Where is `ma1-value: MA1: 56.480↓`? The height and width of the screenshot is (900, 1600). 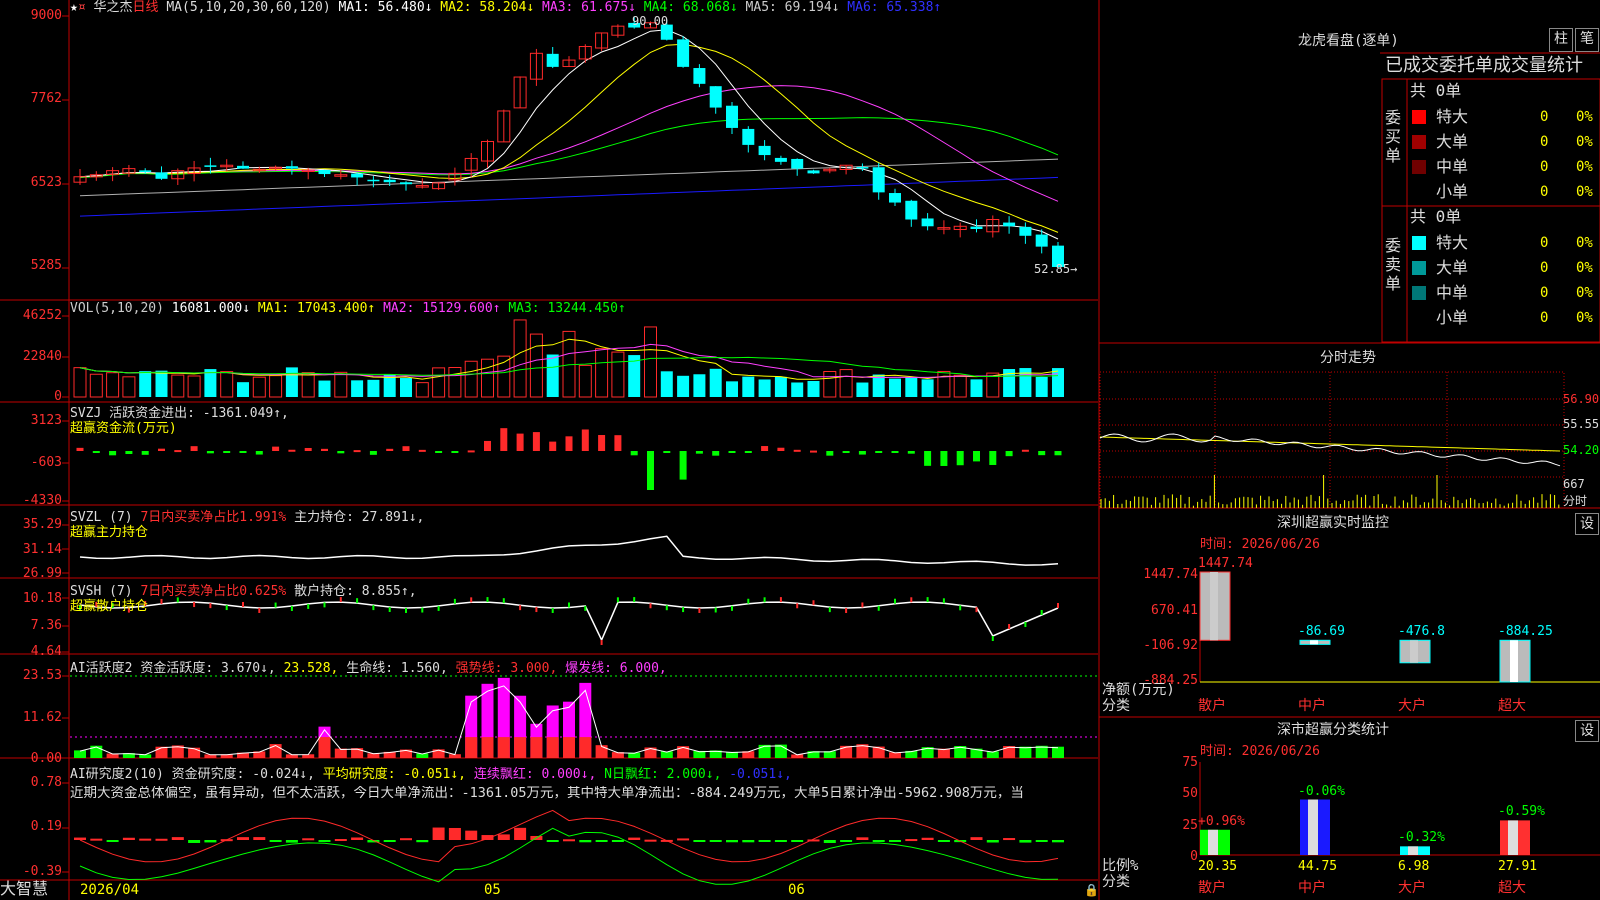
ma1-value: MA1: 56.480↓ is located at coordinates (385, 7).